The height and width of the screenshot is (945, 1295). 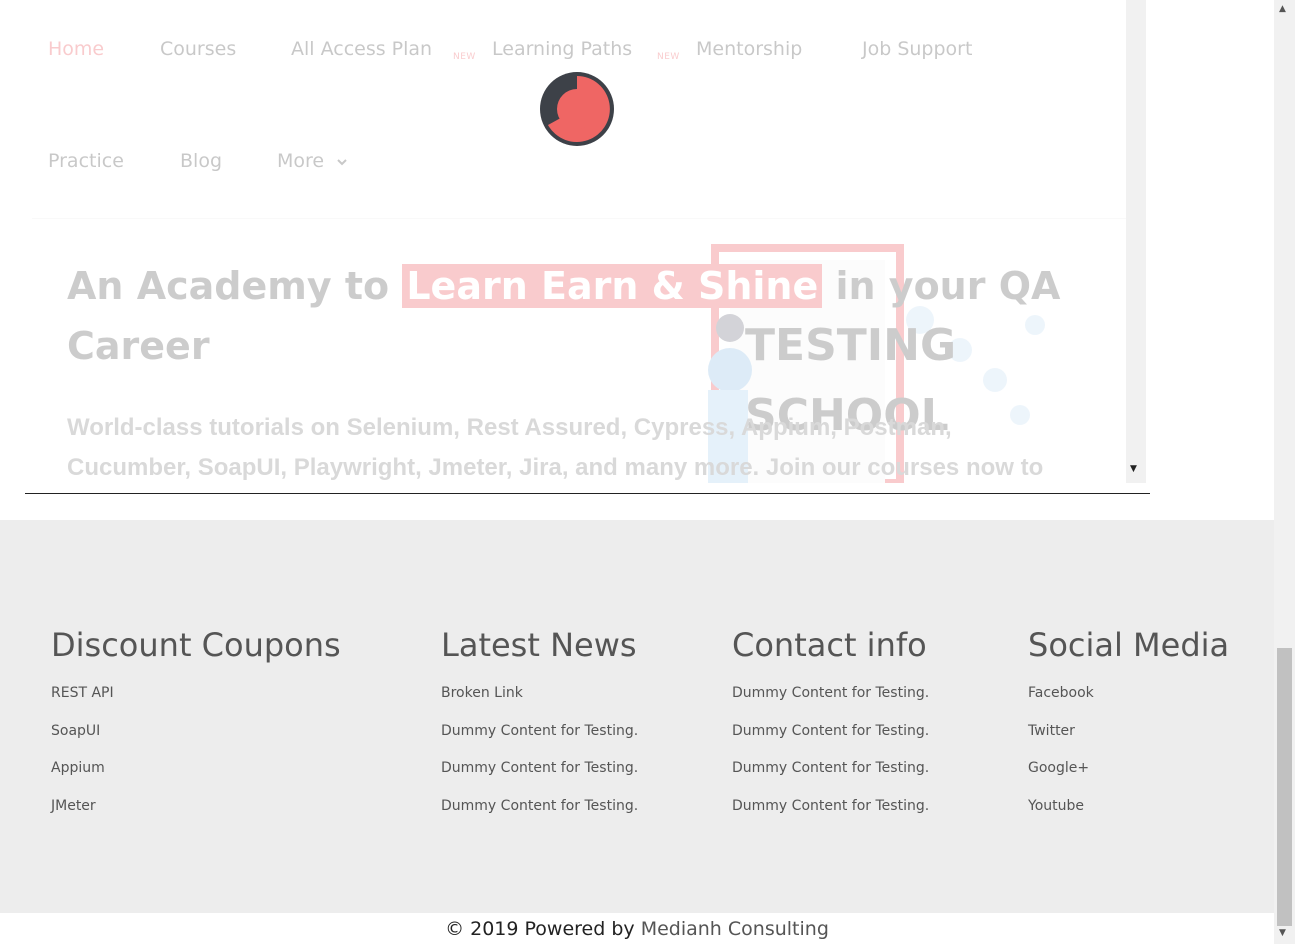 What do you see at coordinates (735, 929) in the screenshot?
I see `copyright-brand-link: Medianh Consulting` at bounding box center [735, 929].